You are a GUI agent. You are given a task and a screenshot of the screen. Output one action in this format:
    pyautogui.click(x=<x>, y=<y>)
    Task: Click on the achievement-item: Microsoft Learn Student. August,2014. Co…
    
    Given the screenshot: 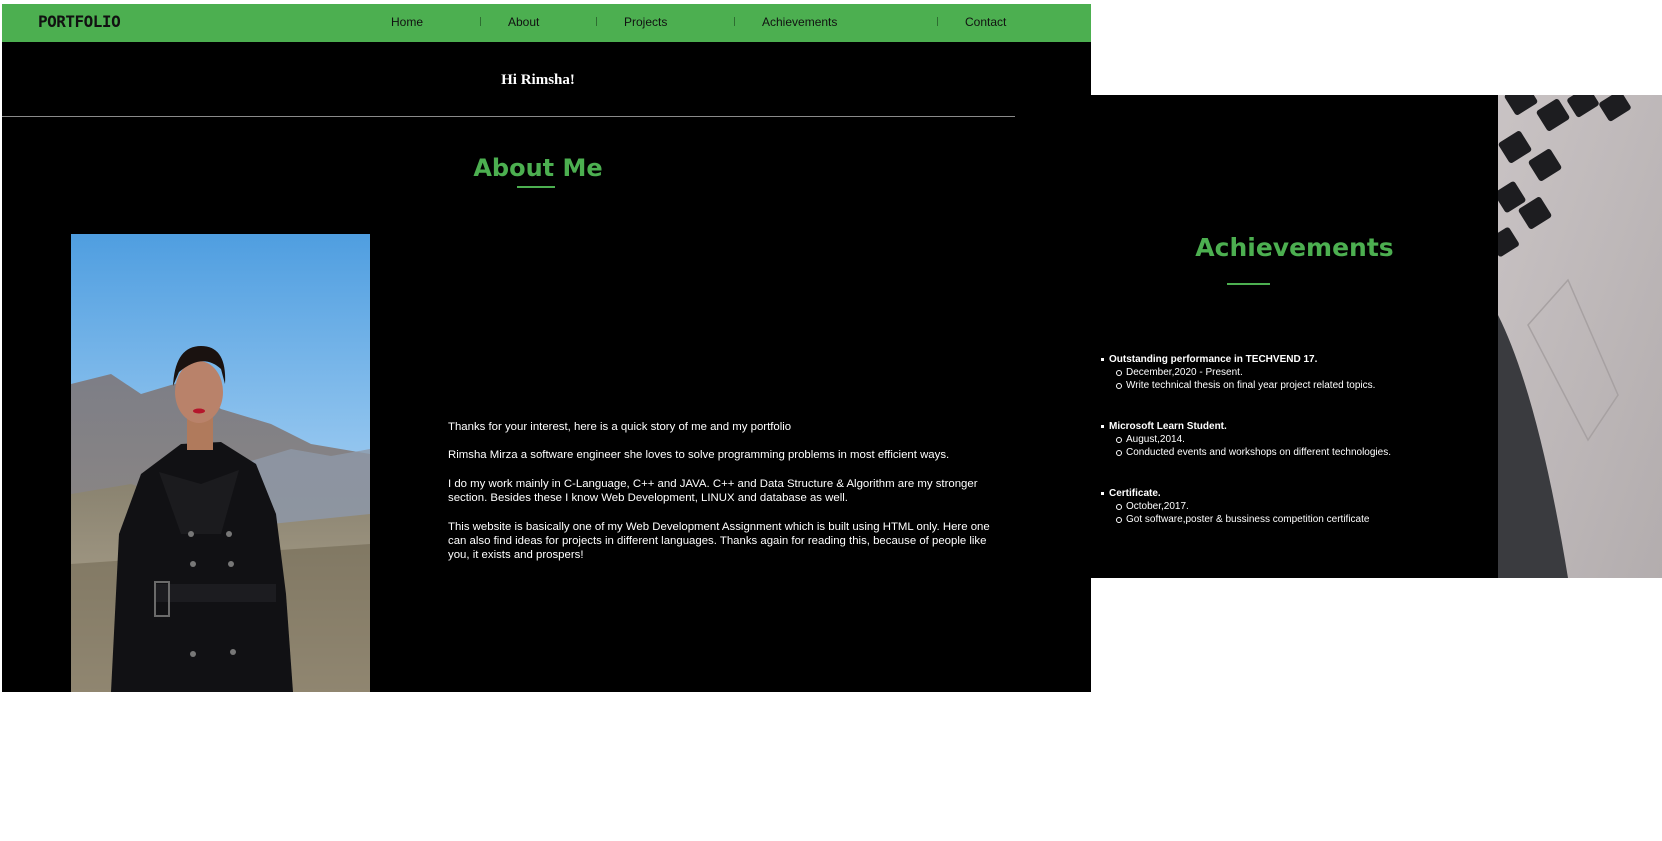 What is the action you would take?
    pyautogui.click(x=1294, y=439)
    